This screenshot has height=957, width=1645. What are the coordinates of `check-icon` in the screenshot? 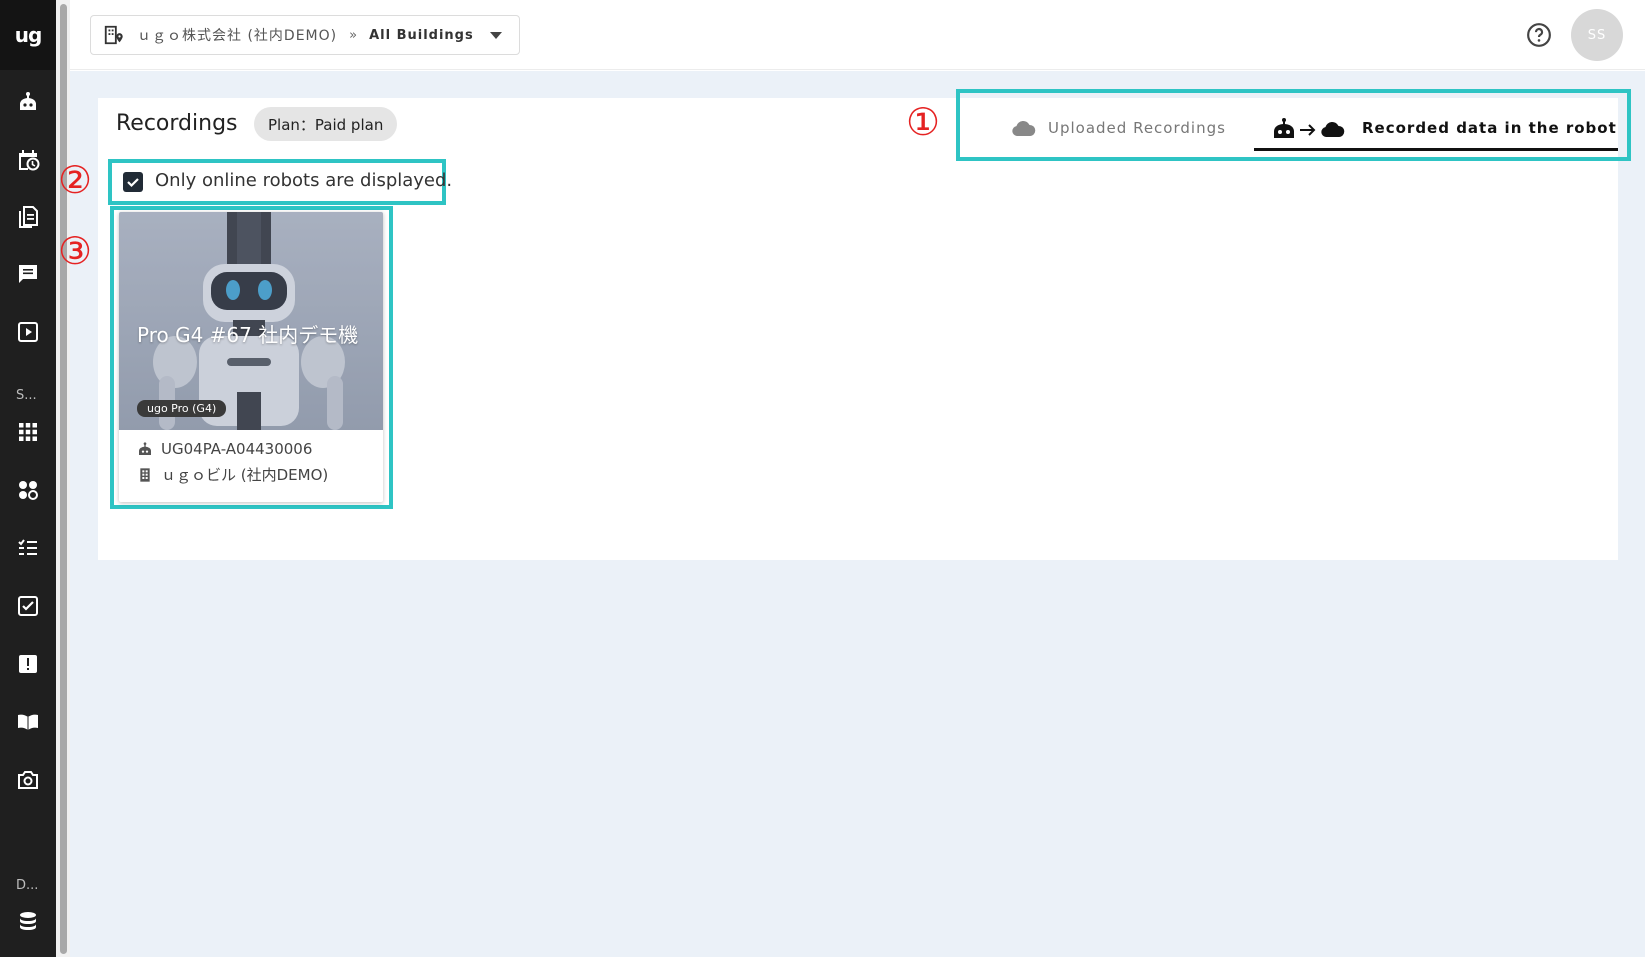 It's located at (133, 183).